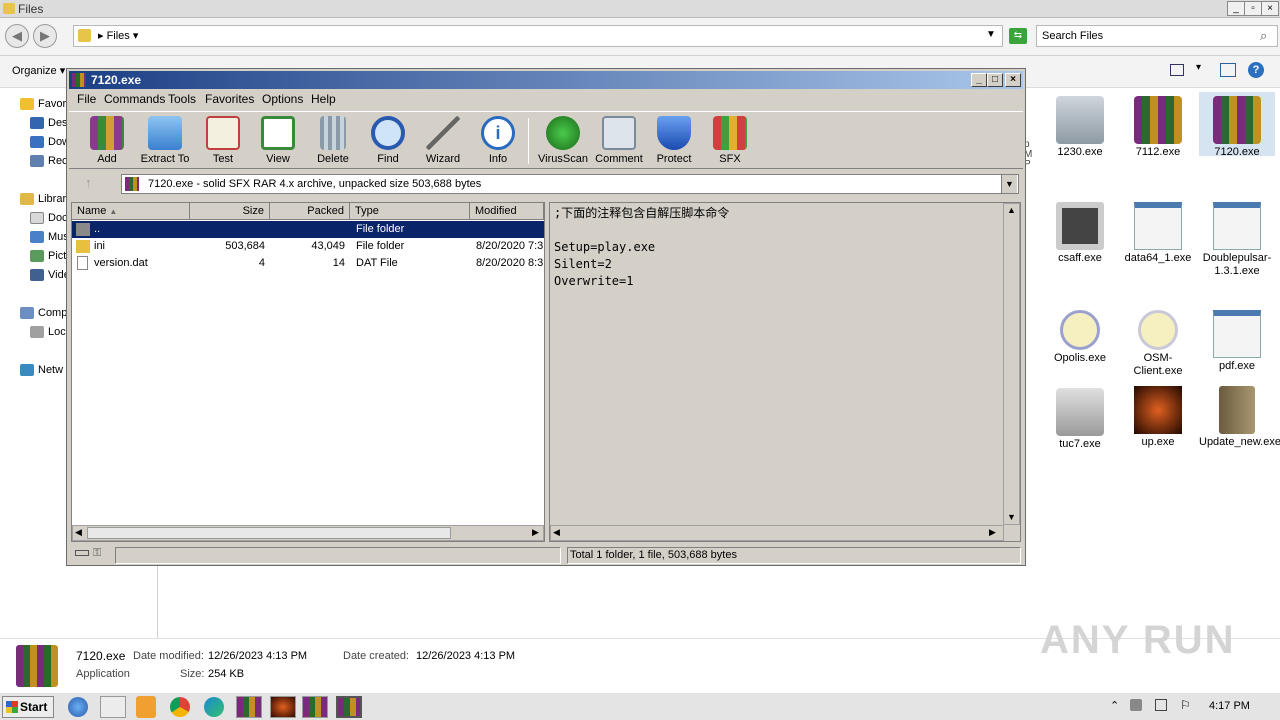  What do you see at coordinates (1237, 125) in the screenshot?
I see `file-icon-7120: 7120.exe` at bounding box center [1237, 125].